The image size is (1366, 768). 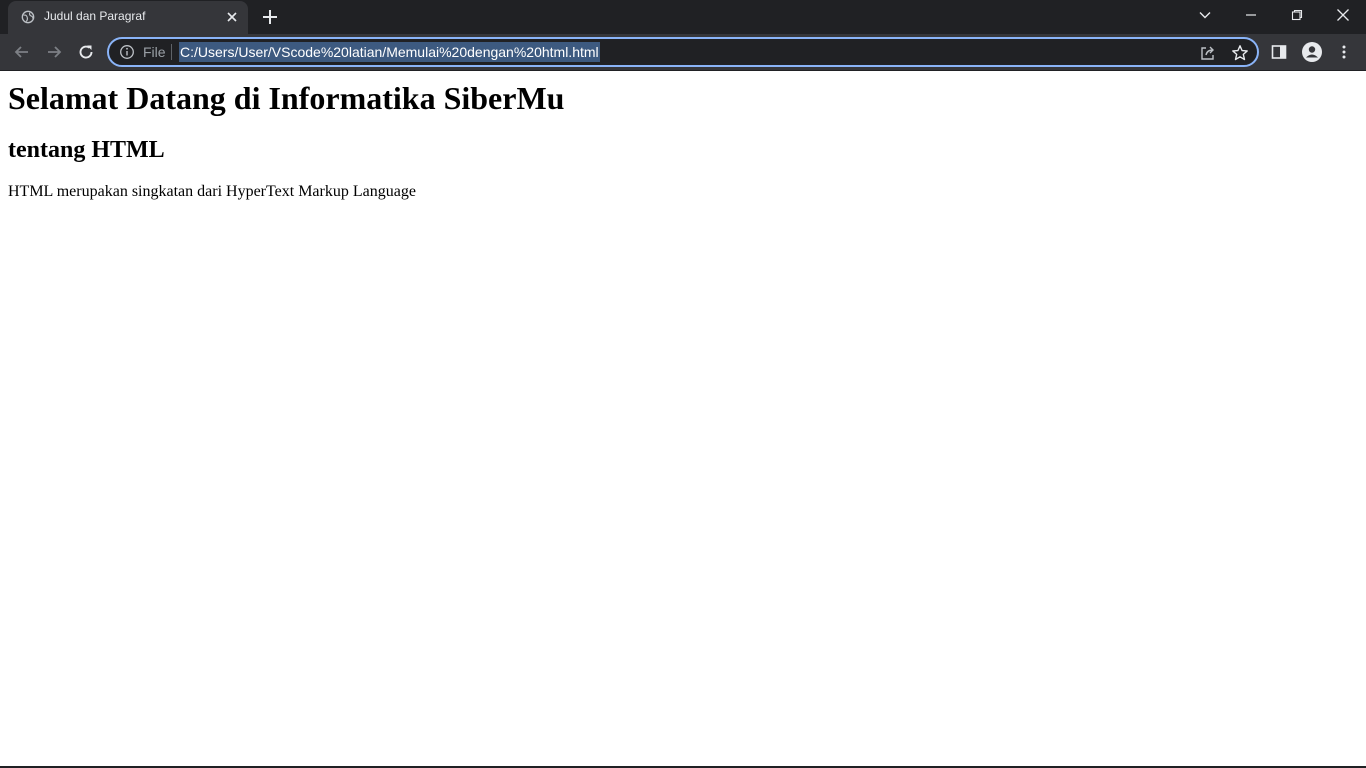 What do you see at coordinates (127, 52) in the screenshot?
I see `info-icon` at bounding box center [127, 52].